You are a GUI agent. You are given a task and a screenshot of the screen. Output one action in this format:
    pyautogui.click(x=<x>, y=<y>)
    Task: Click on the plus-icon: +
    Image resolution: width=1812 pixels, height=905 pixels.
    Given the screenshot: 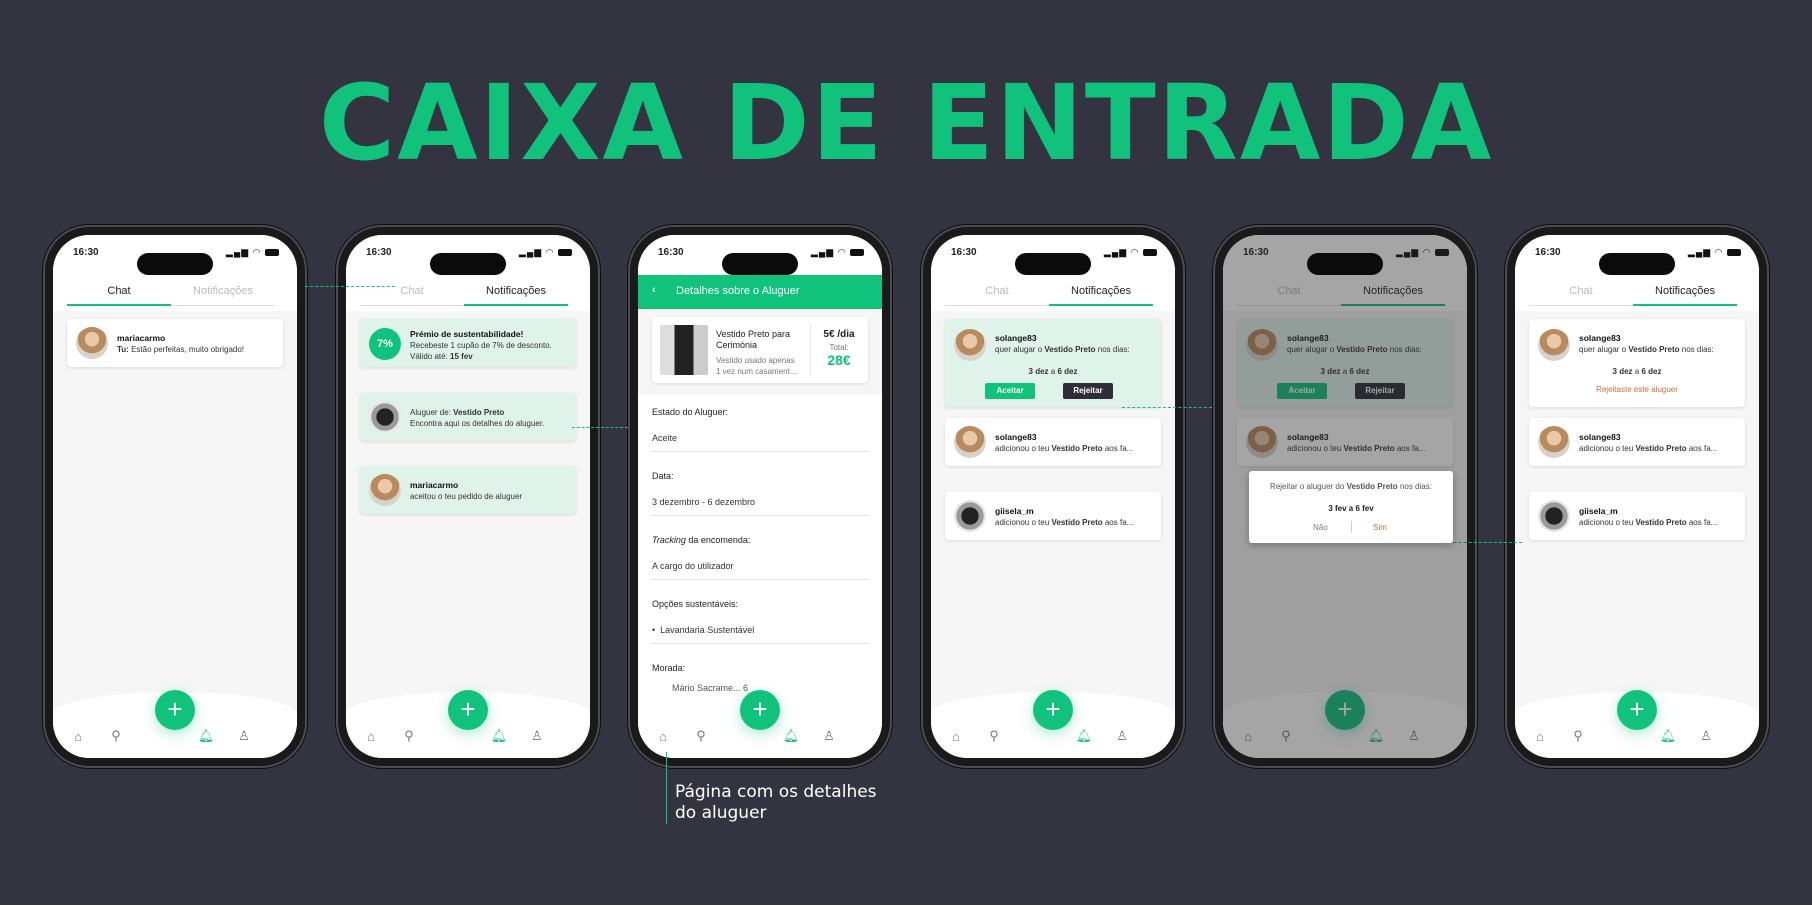 What is the action you would take?
    pyautogui.click(x=468, y=709)
    